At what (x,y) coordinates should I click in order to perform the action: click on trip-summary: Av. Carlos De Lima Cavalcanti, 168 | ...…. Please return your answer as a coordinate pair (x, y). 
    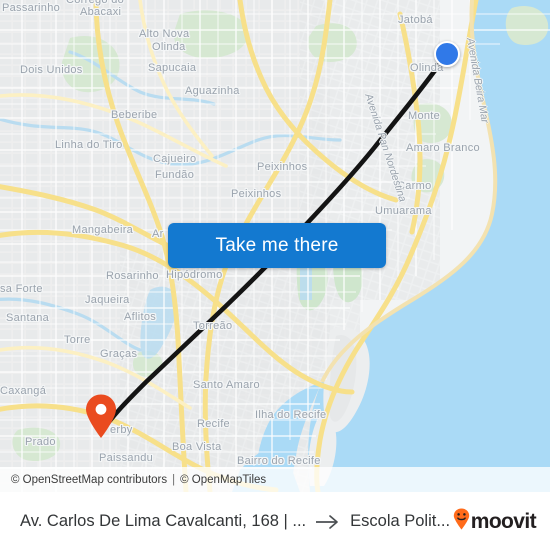
    Looking at the image, I should click on (226, 521).